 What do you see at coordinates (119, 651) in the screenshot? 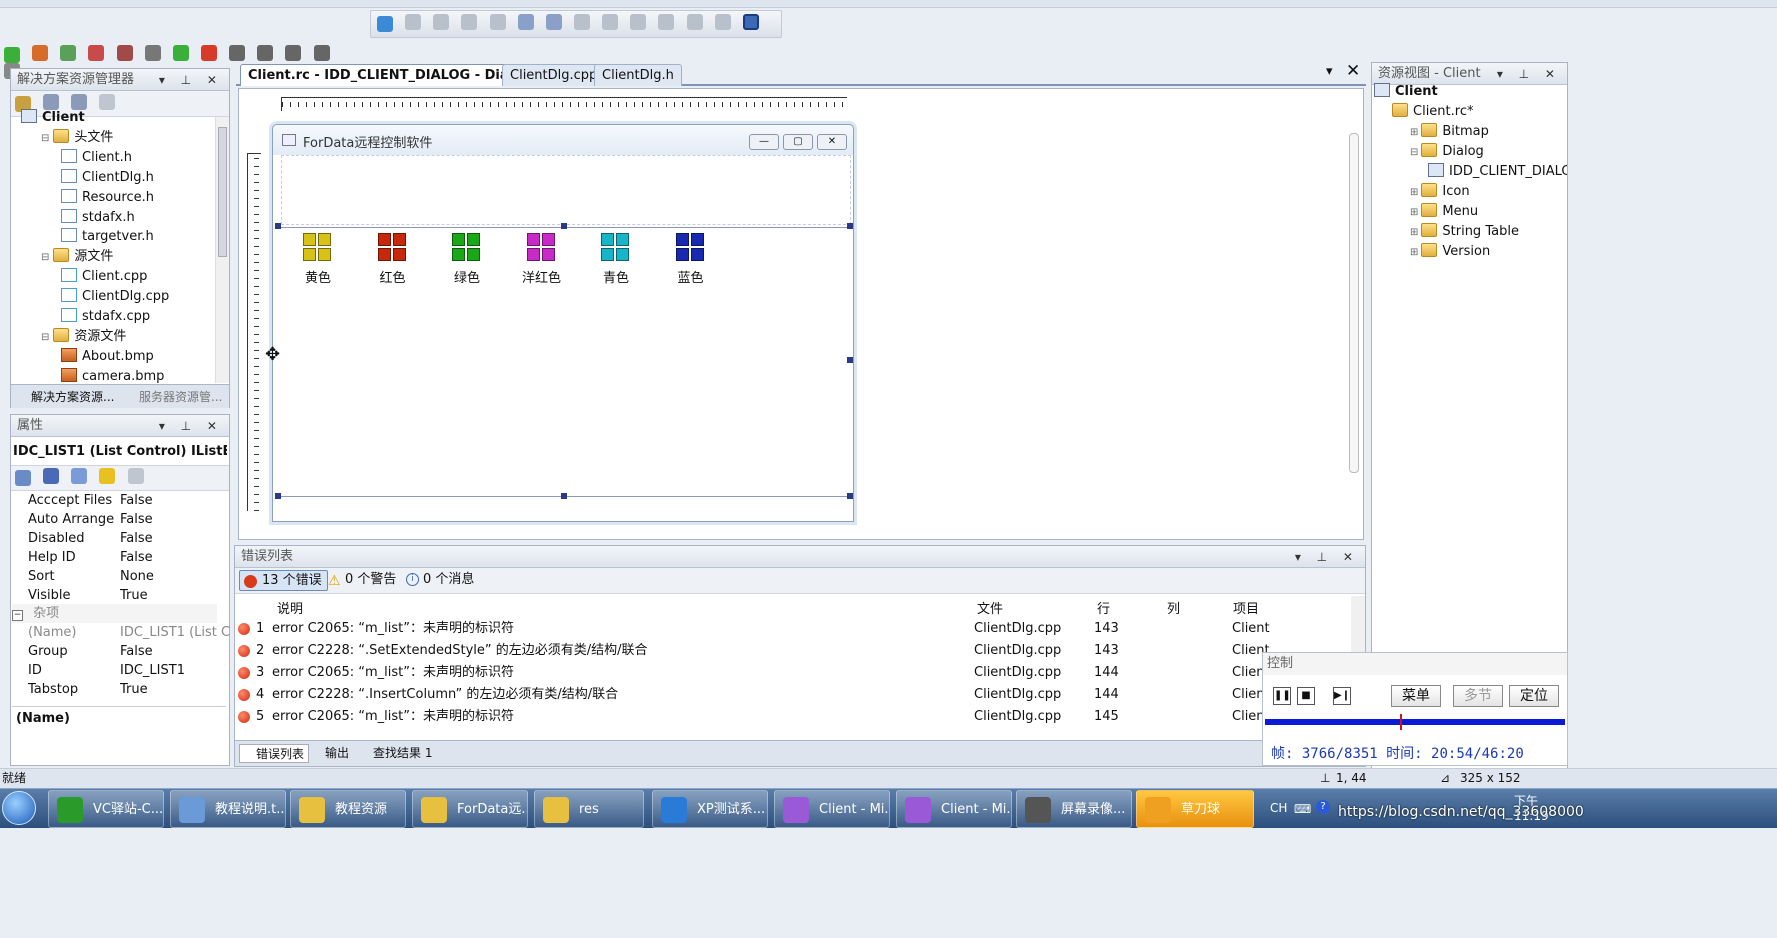
I see `property-row: Group False` at bounding box center [119, 651].